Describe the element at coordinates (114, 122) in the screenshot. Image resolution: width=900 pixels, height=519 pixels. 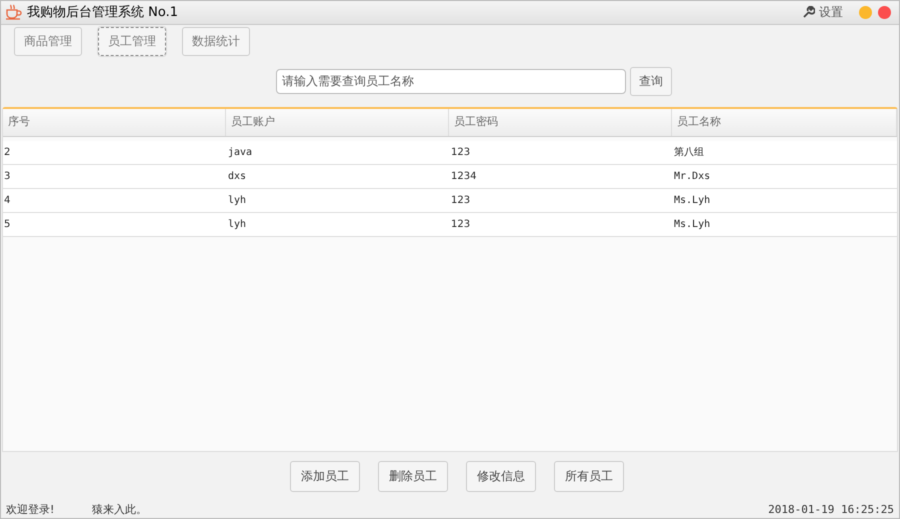
I see `column-header: 序号` at that location.